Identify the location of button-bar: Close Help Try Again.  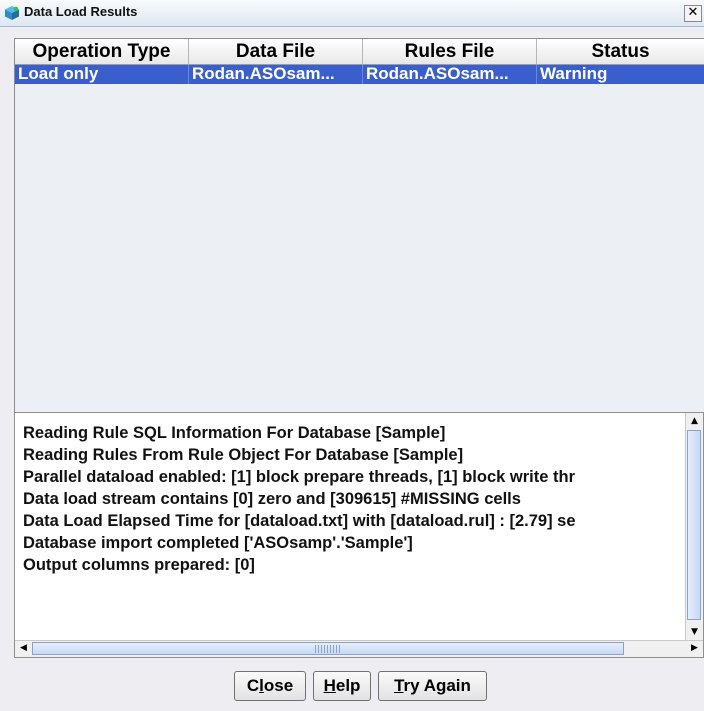
(352, 685).